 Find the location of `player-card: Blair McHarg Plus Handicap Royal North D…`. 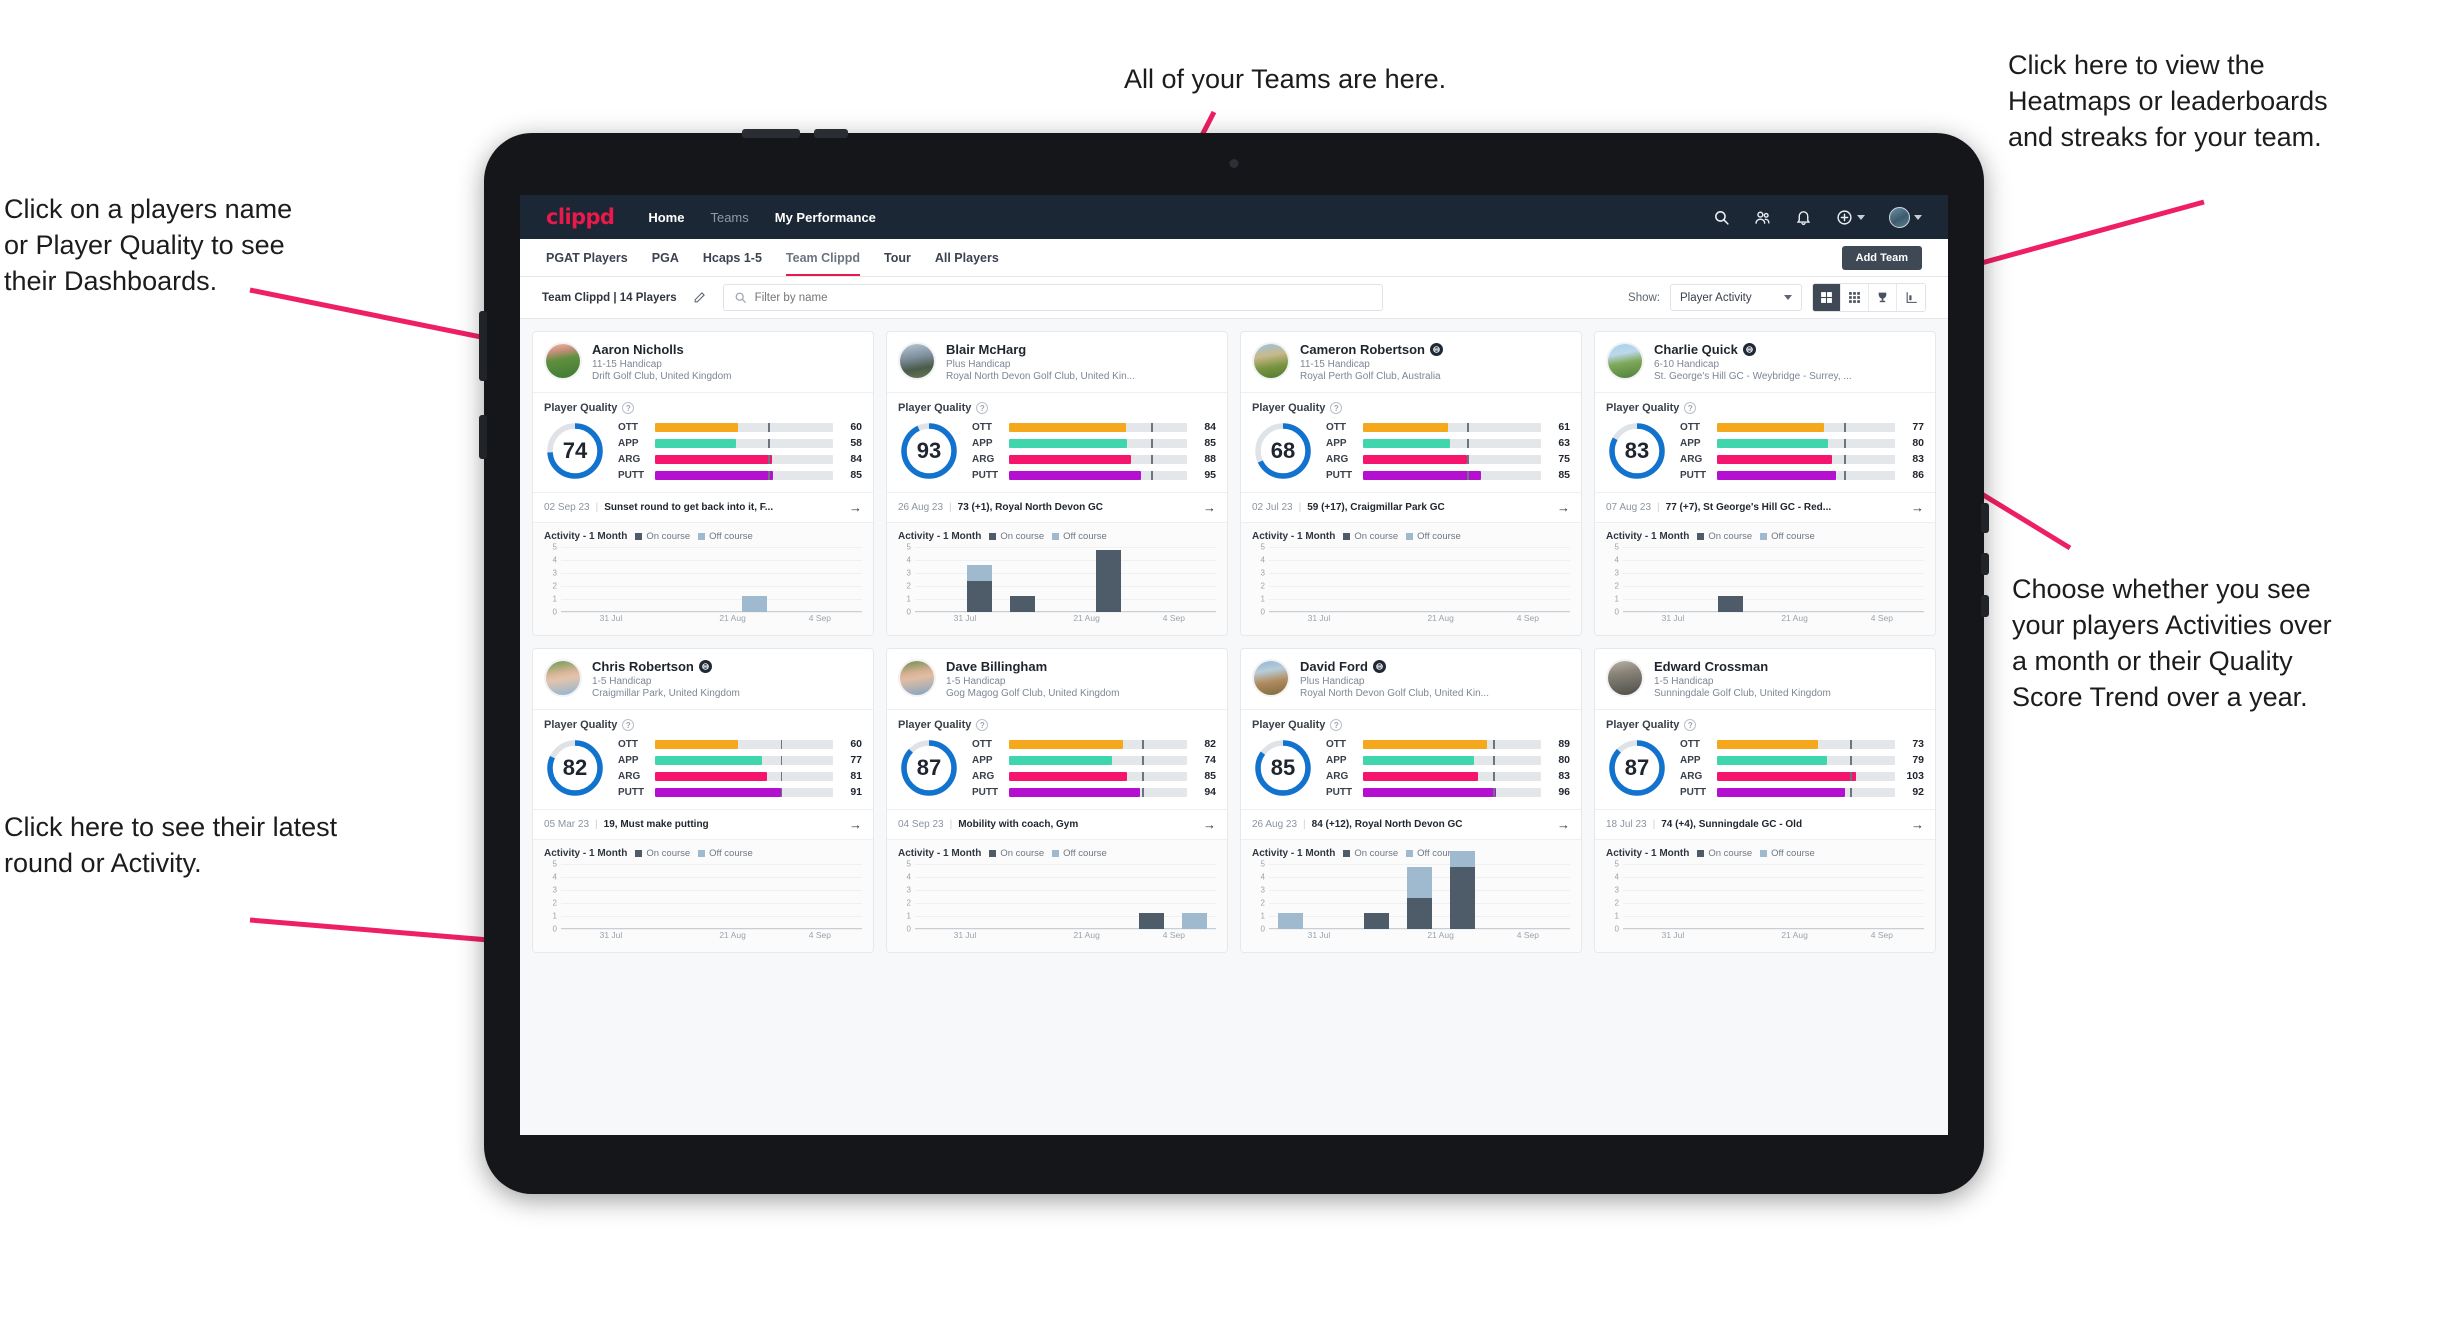

player-card: Blair McHarg Plus Handicap Royal North D… is located at coordinates (1057, 483).